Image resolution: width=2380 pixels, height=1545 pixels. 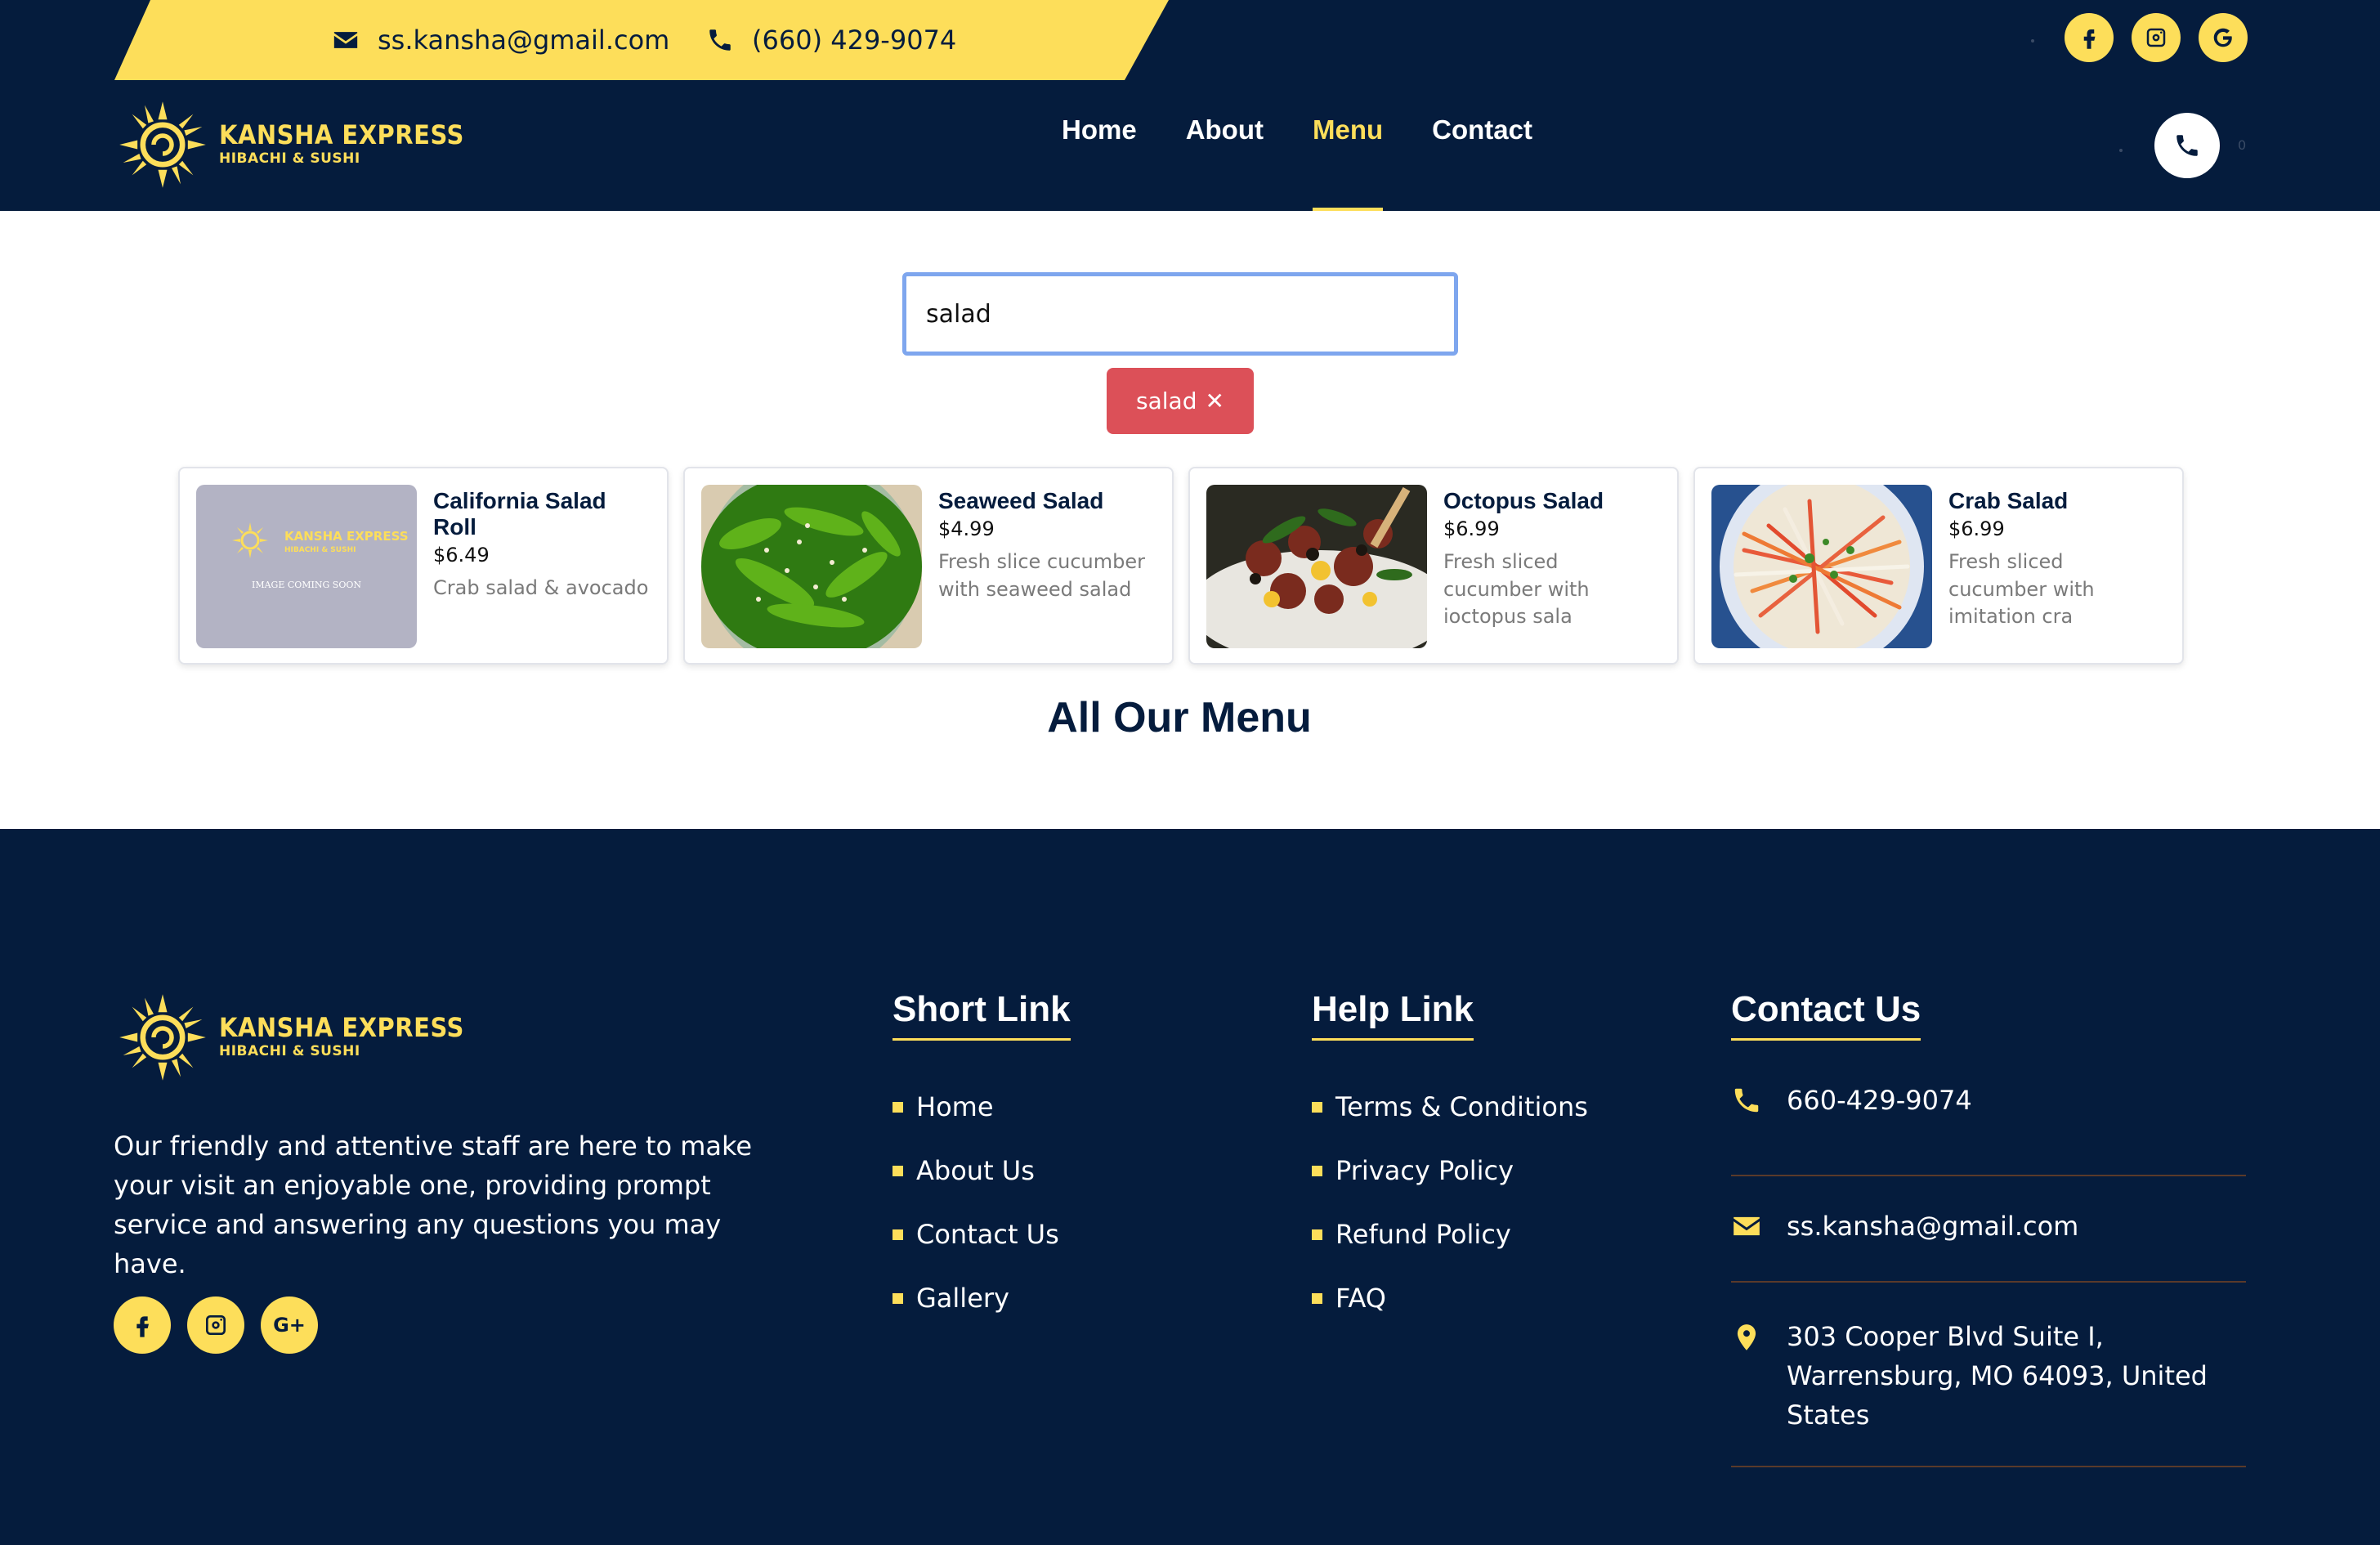 What do you see at coordinates (982, 1107) in the screenshot?
I see `footer-link: Home` at bounding box center [982, 1107].